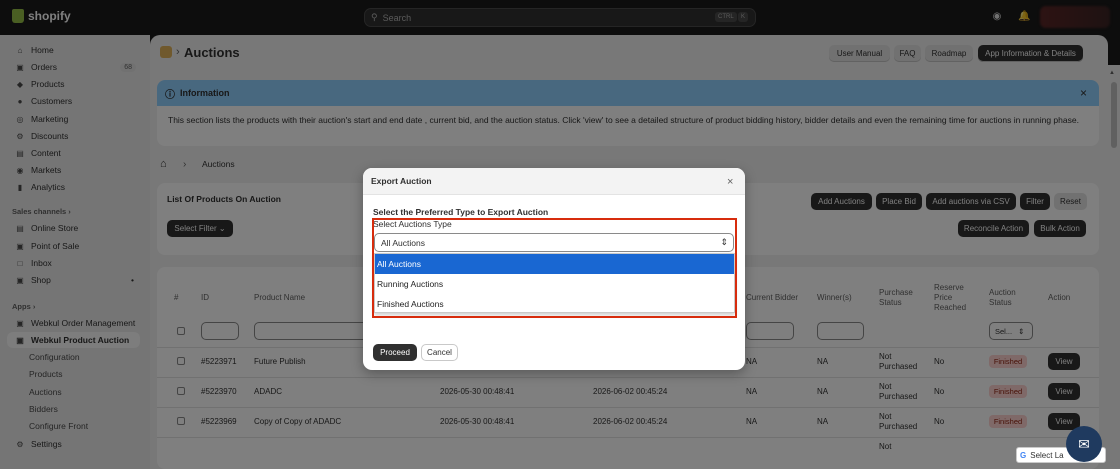 This screenshot has height=469, width=1120. I want to click on highlight-box, so click(554, 268).